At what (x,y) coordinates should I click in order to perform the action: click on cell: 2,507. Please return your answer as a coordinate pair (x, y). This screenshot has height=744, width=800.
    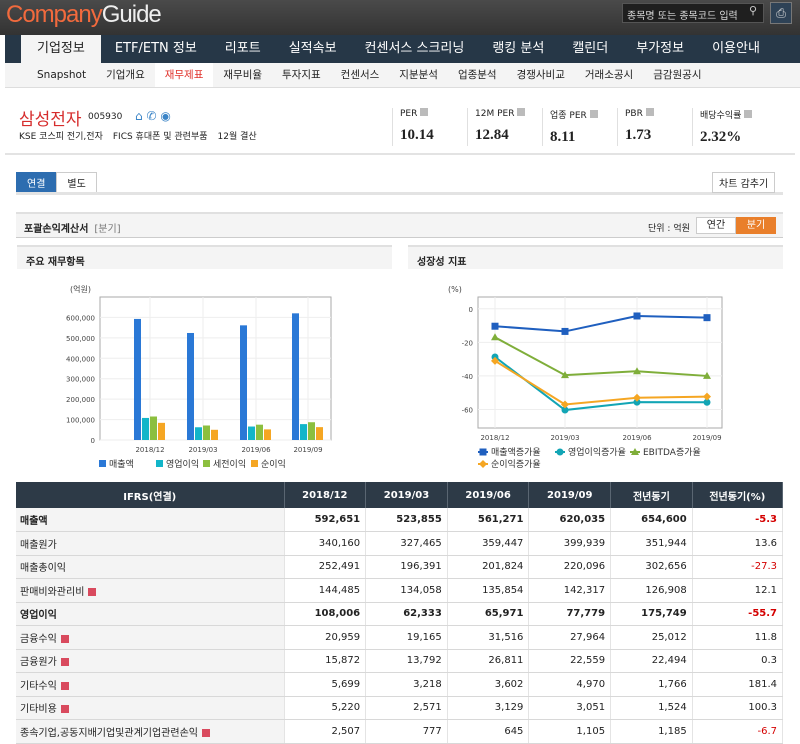
    Looking at the image, I should click on (325, 731).